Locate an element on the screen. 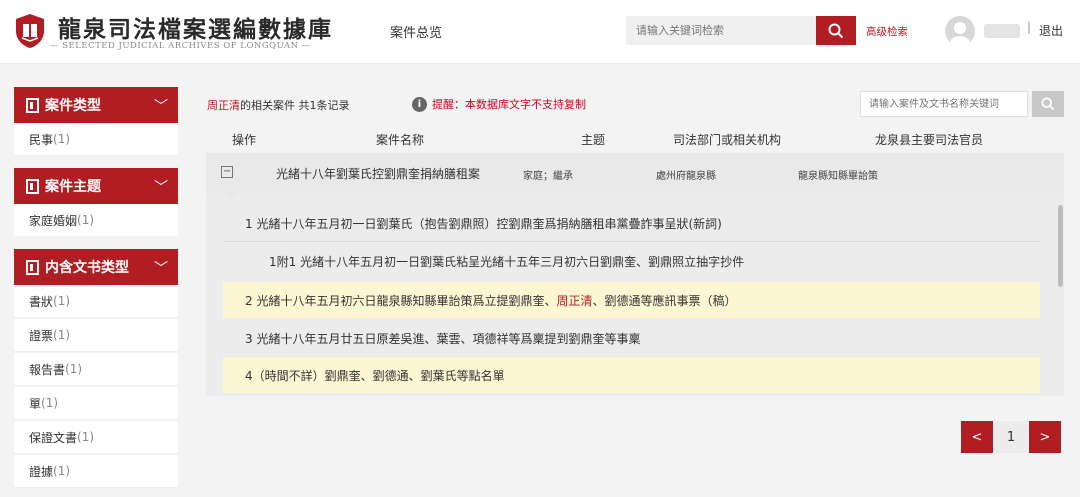 The image size is (1080, 497). filter-item-label: 報告書 is located at coordinates (47, 369).